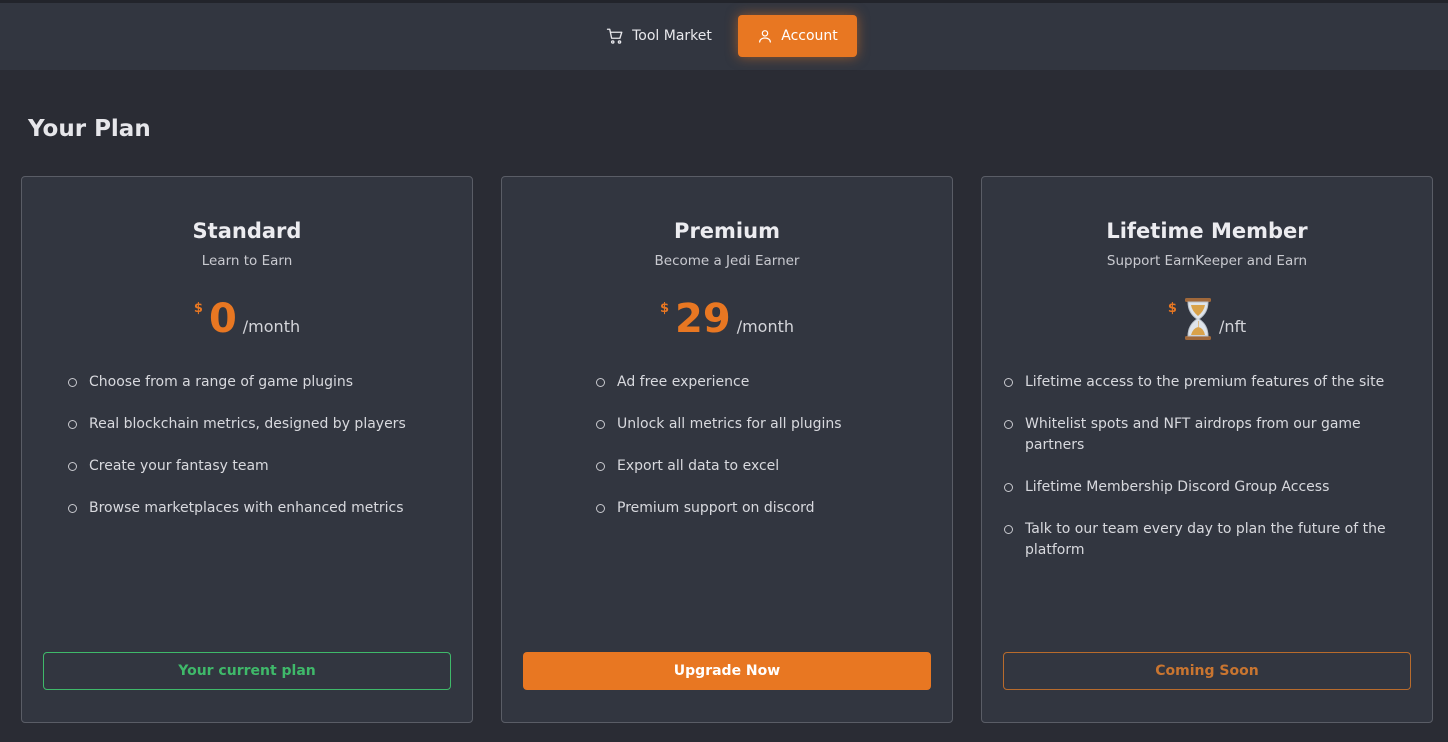 Image resolution: width=1448 pixels, height=742 pixels. What do you see at coordinates (809, 36) in the screenshot?
I see `account-label: Account` at bounding box center [809, 36].